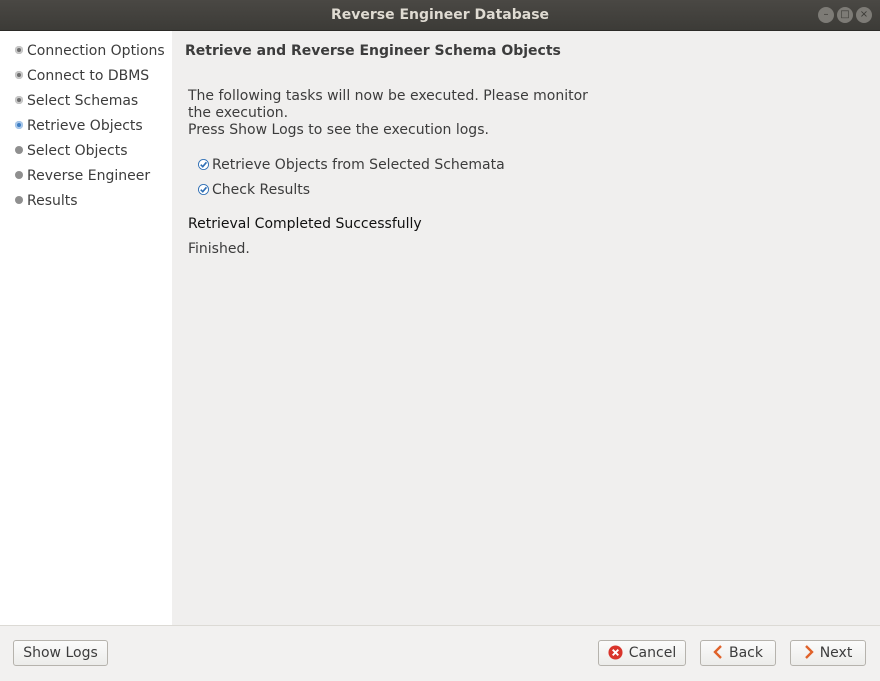 Image resolution: width=880 pixels, height=681 pixels. What do you see at coordinates (440, 653) in the screenshot?
I see `footer-bar: Show Logs Cancel Back Next` at bounding box center [440, 653].